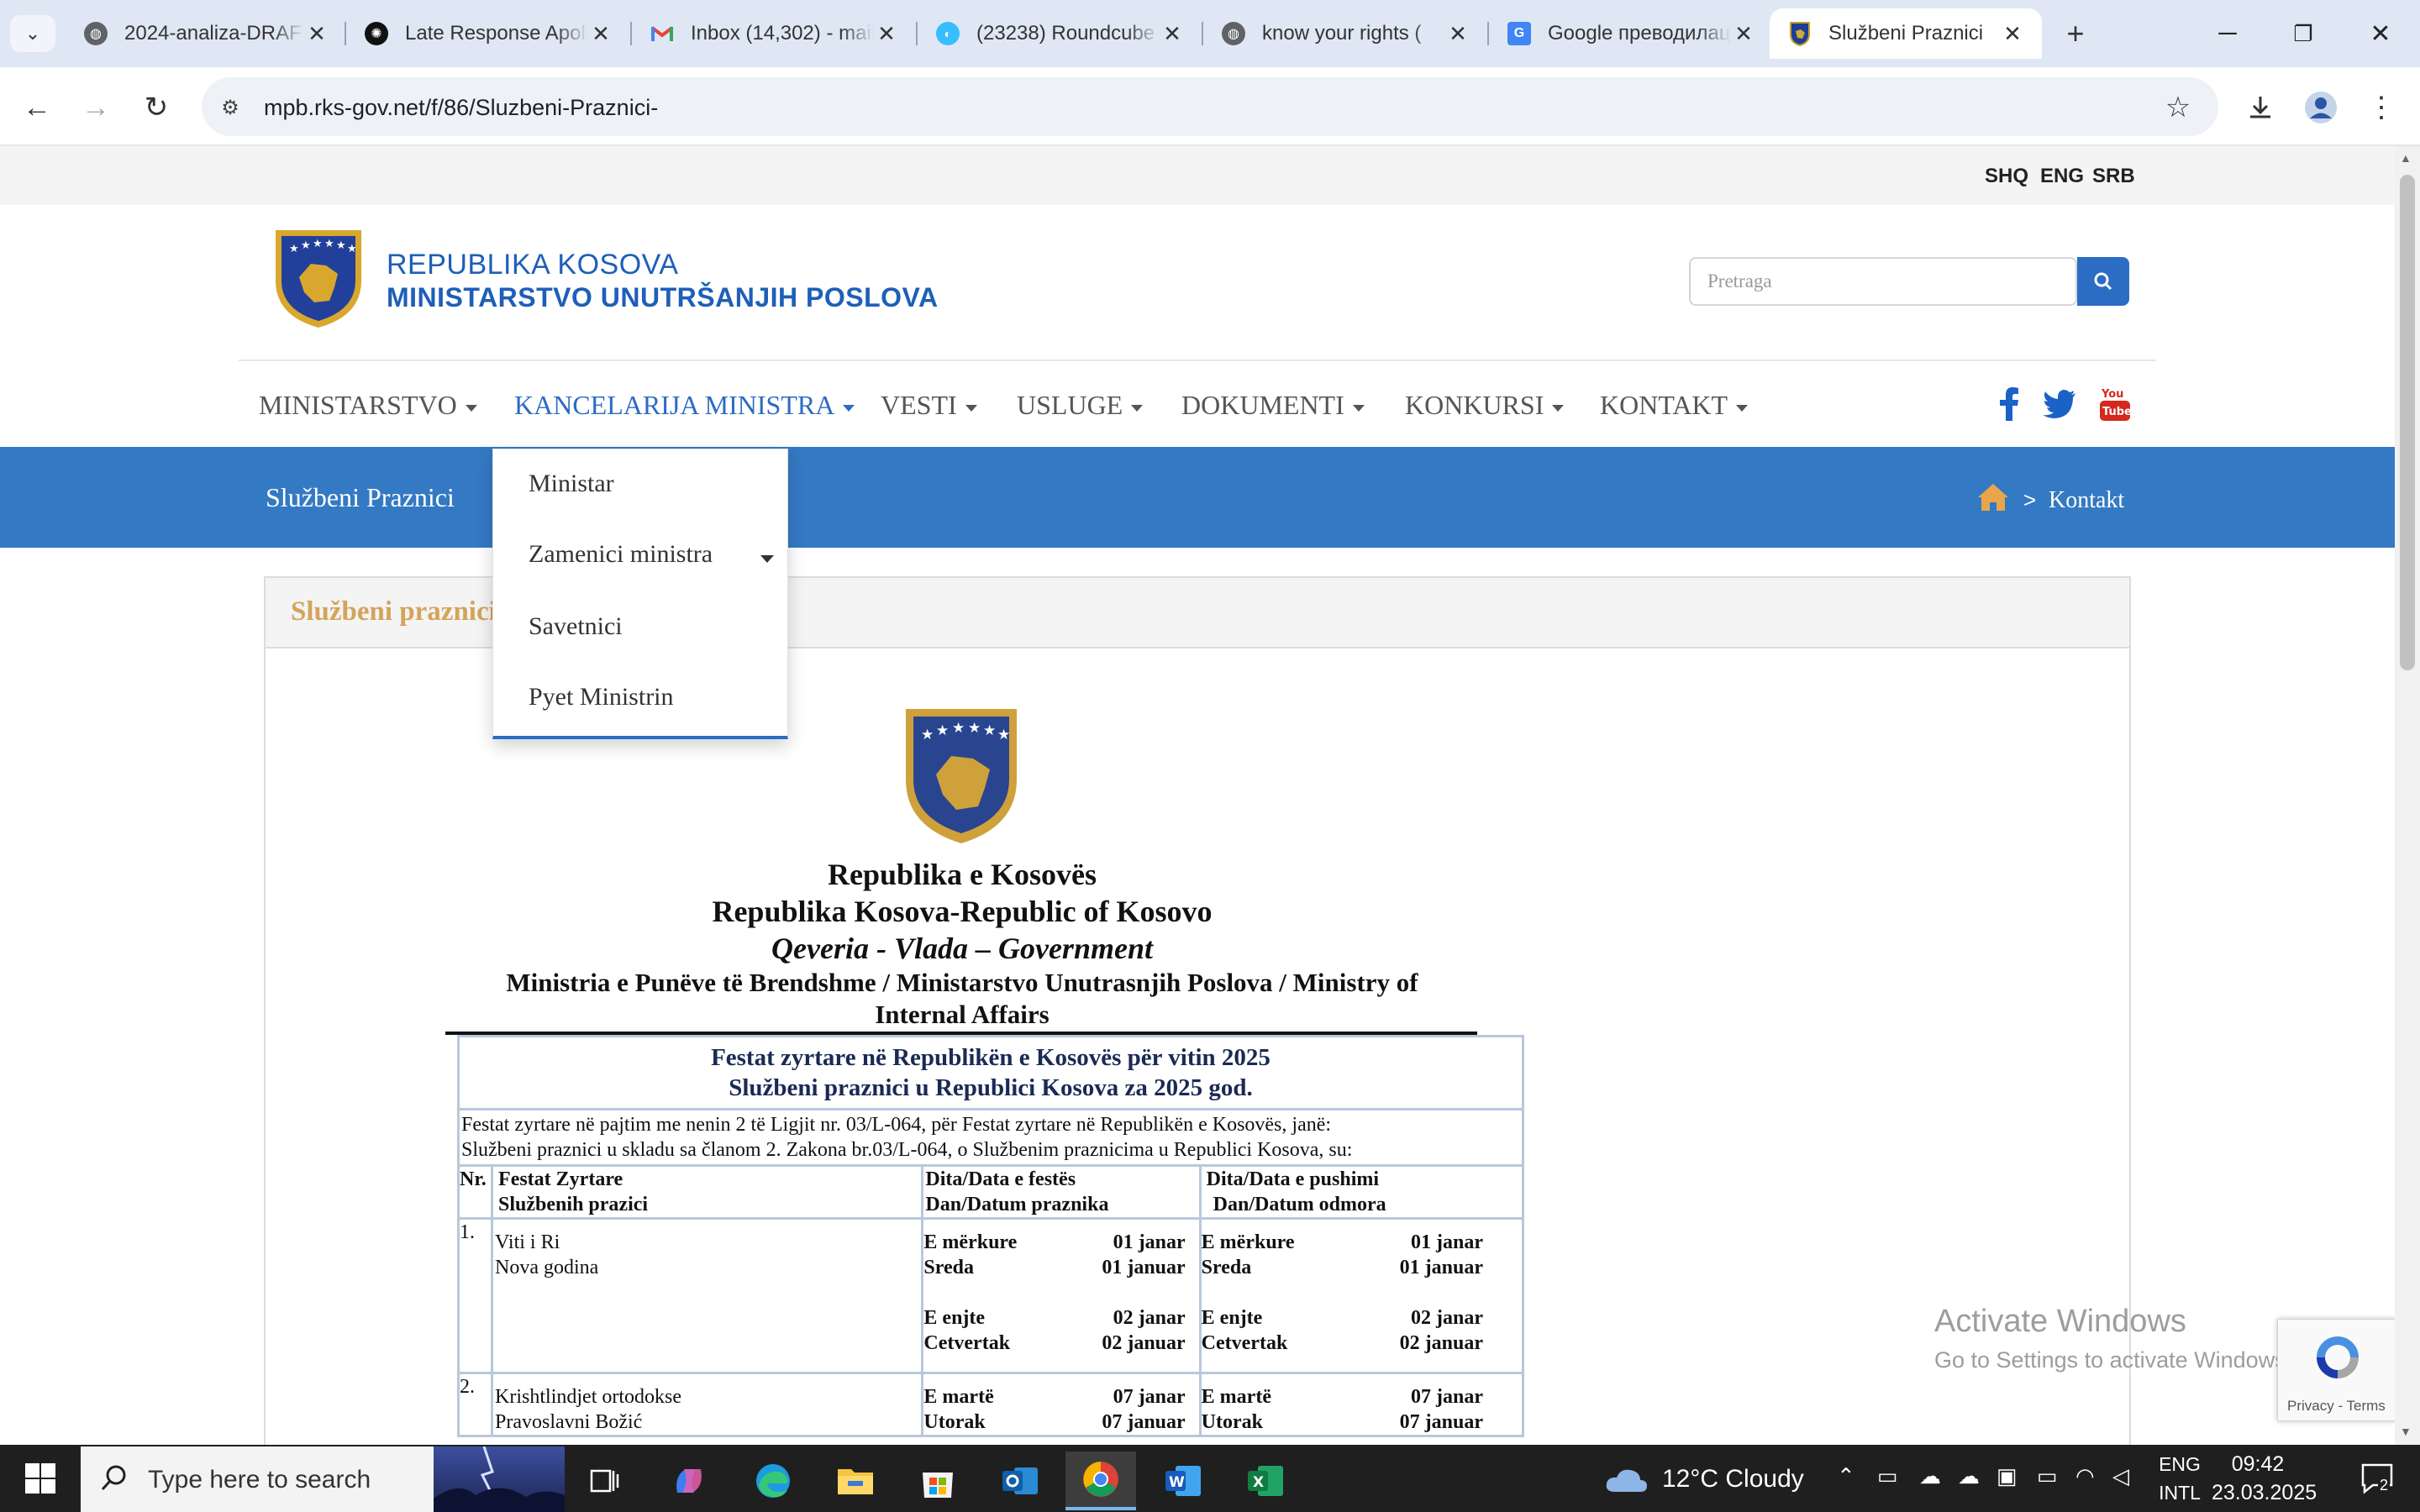  Describe the element at coordinates (2303, 33) in the screenshot. I see `restore-button: ❐` at that location.